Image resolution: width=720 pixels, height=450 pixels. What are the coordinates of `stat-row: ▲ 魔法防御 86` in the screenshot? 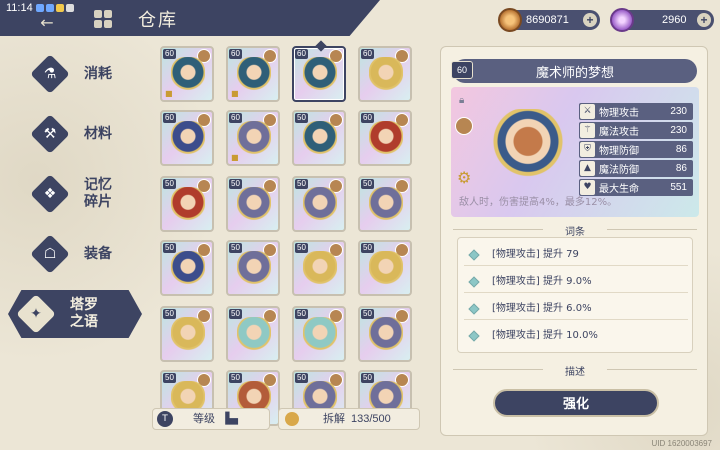 It's located at (636, 168).